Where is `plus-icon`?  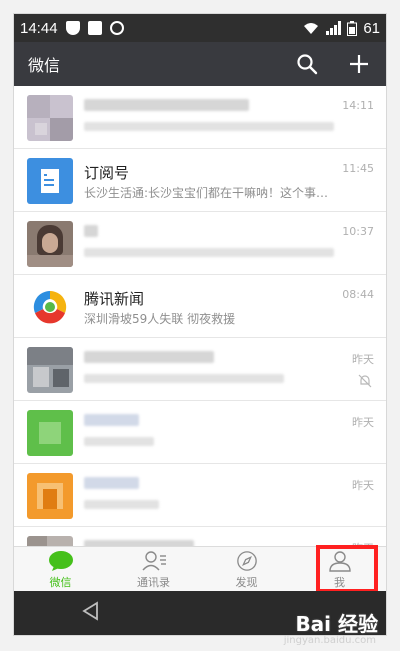
plus-icon is located at coordinates (359, 64).